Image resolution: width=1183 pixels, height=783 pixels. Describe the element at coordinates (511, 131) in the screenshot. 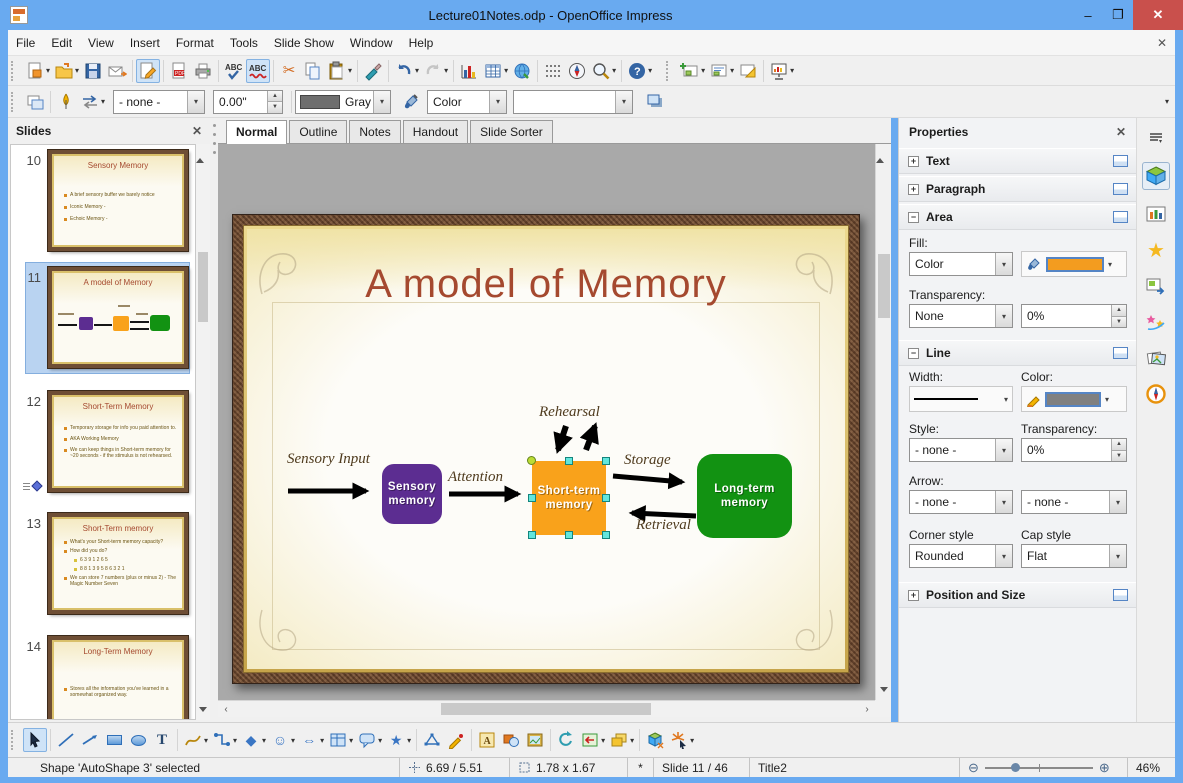

I see `tab-slide-sorter: Slide Sorter` at that location.